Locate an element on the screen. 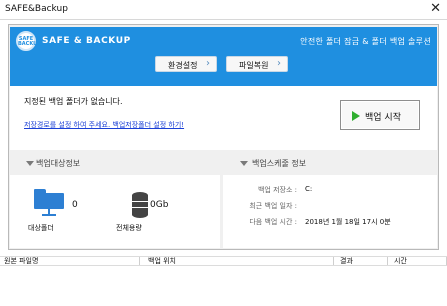  last-backup-key: 최근 백업 일자 : is located at coordinates (273, 206).